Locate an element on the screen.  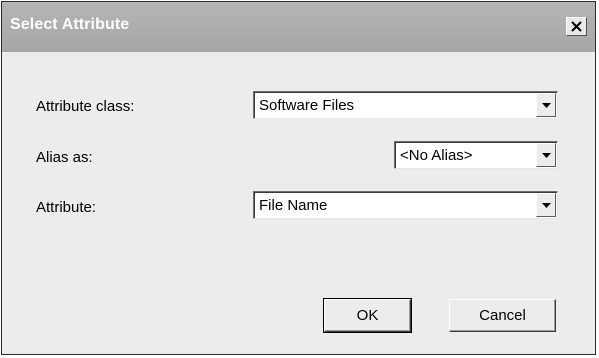
attribute-class-label: Attribute class: is located at coordinates (85, 106).